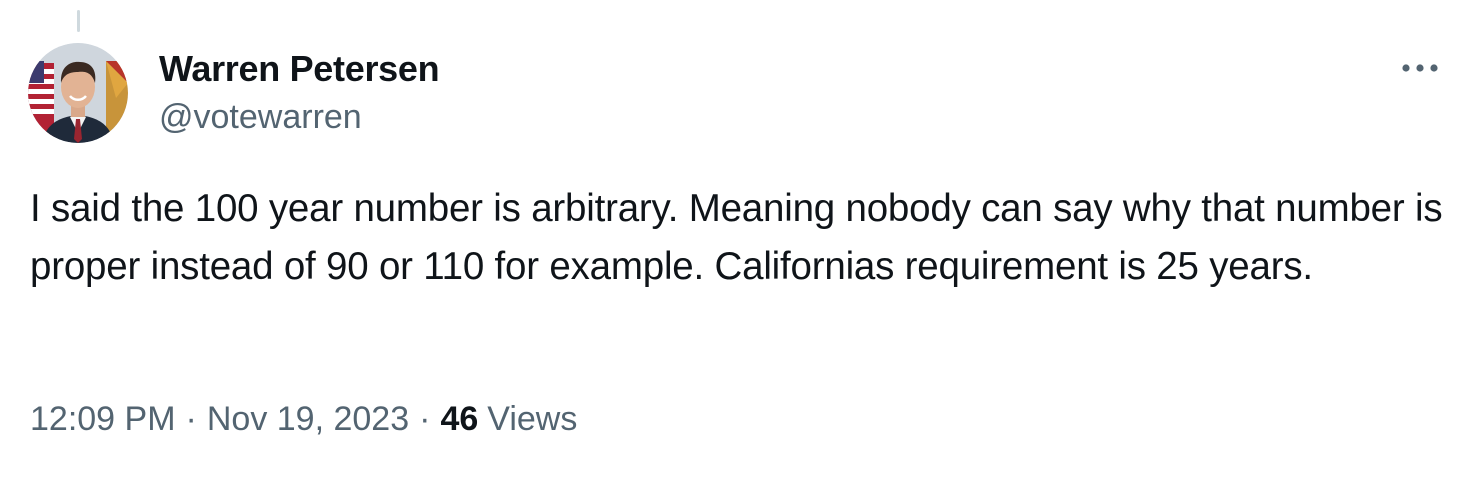 The width and height of the screenshot is (1484, 486). Describe the element at coordinates (308, 419) in the screenshot. I see `tweet-date: Nov 19, 2023` at that location.